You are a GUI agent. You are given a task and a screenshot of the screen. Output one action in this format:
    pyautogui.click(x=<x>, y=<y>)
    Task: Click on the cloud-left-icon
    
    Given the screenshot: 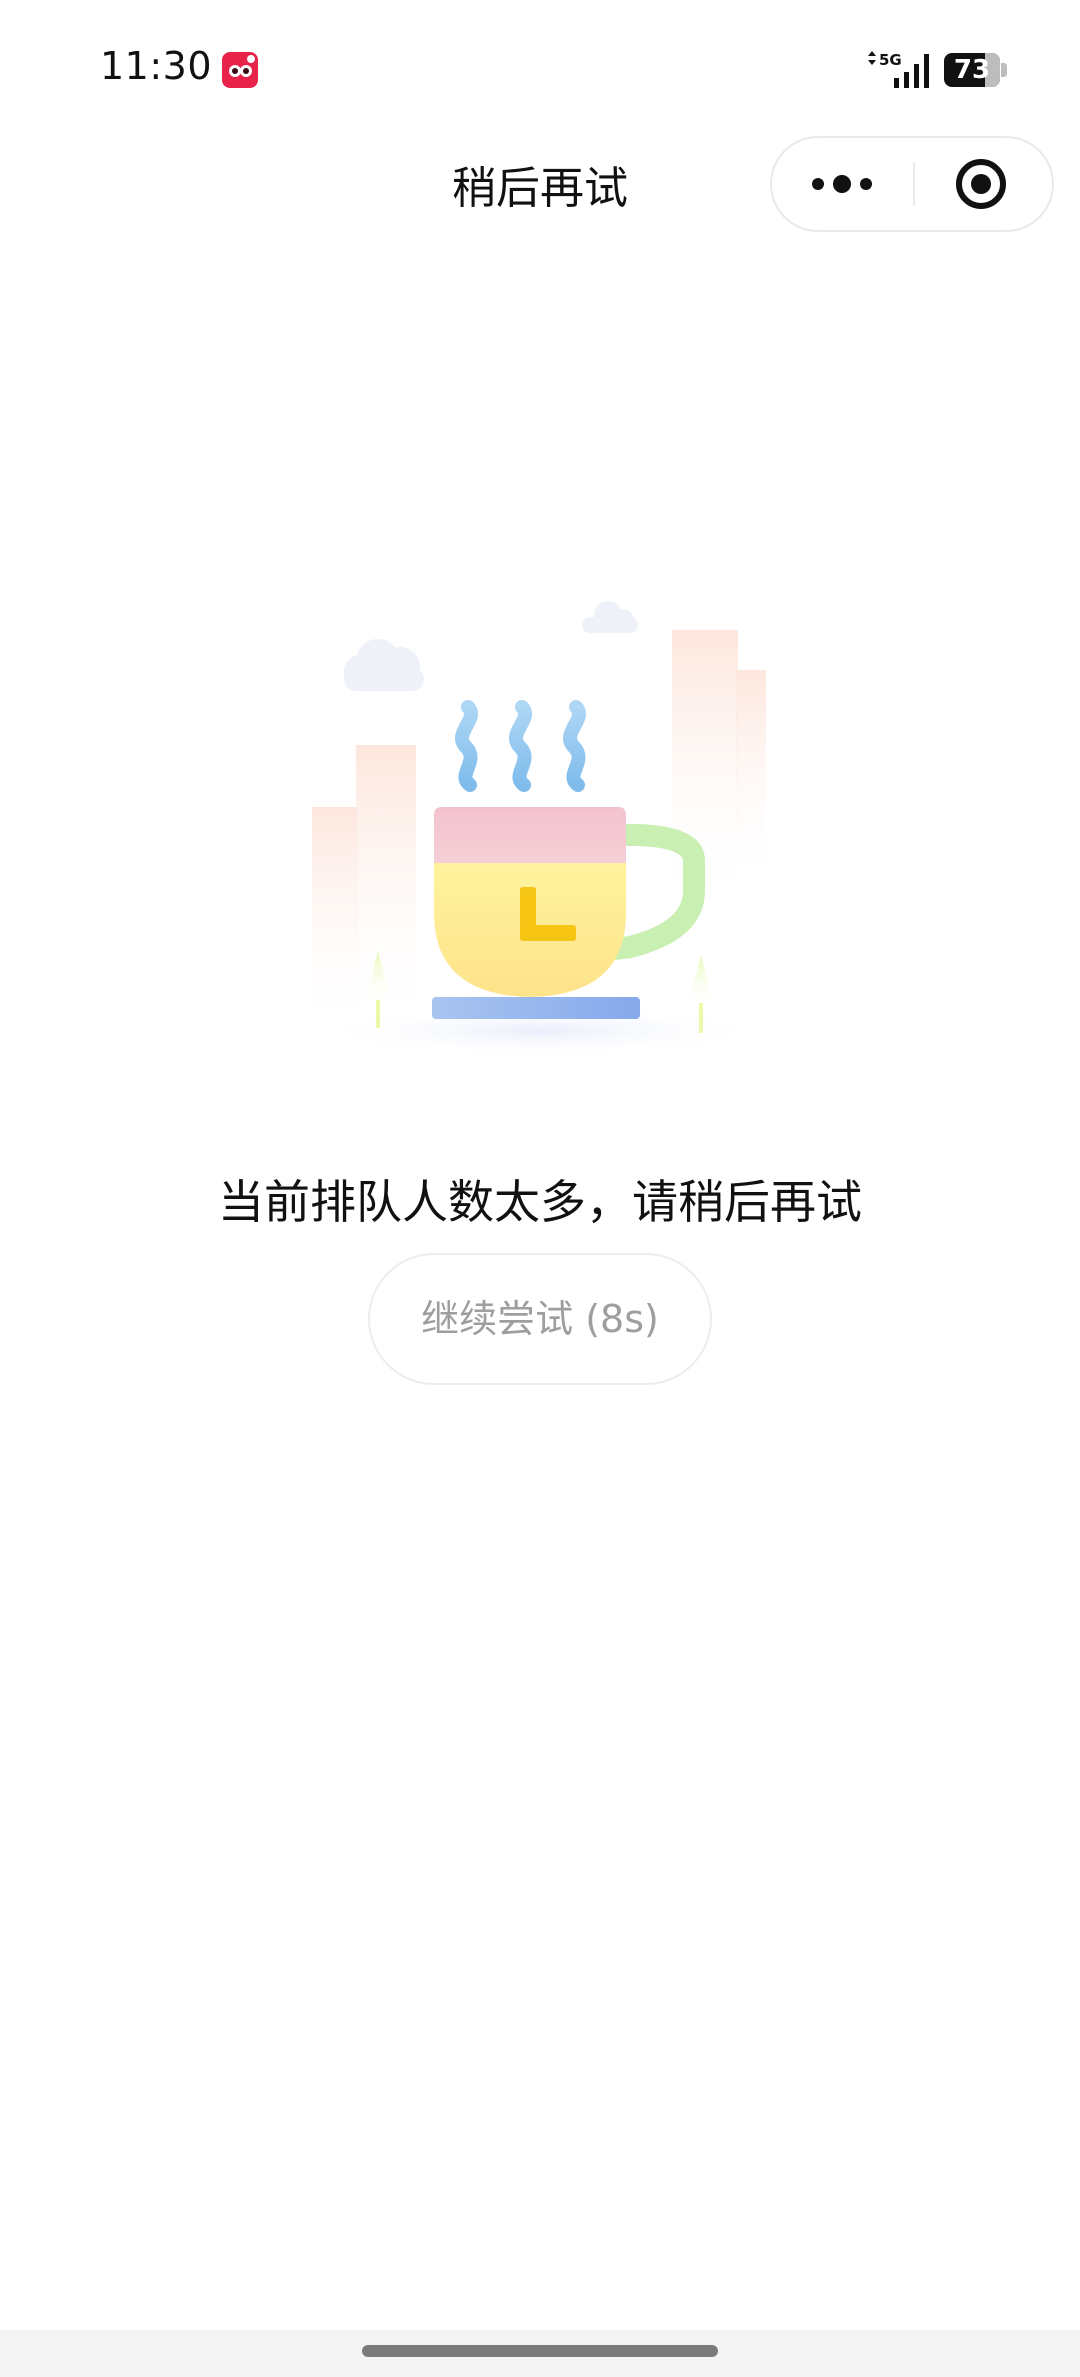 What is the action you would take?
    pyautogui.click(x=384, y=665)
    